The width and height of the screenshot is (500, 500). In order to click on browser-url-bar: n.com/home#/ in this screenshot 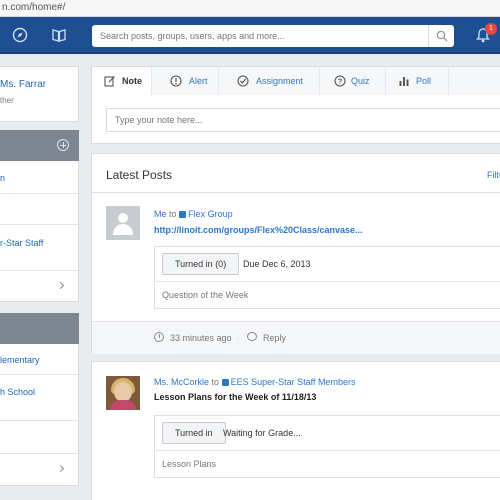, I will do `click(250, 8)`.